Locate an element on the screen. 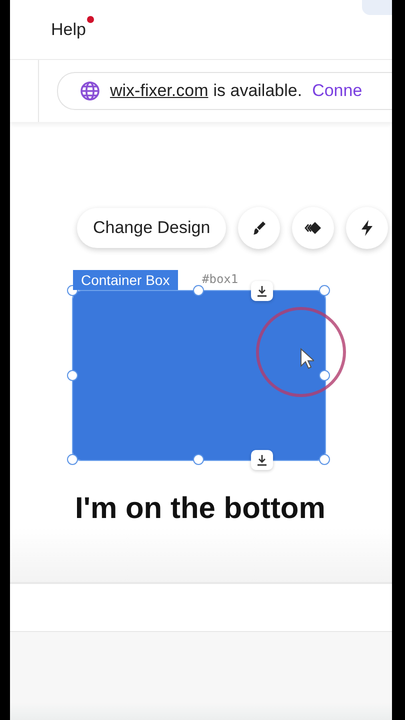 The width and height of the screenshot is (405, 720). domain-link: wix-fixer.com is located at coordinates (159, 91).